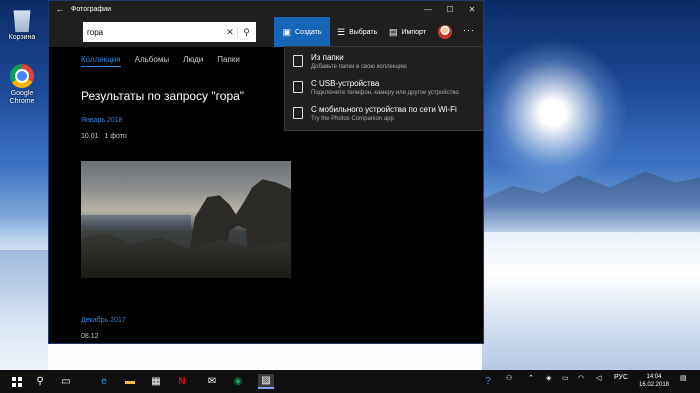 This screenshot has width=700, height=393. Describe the element at coordinates (413, 32) in the screenshot. I see `import-button-label: Импорт` at that location.